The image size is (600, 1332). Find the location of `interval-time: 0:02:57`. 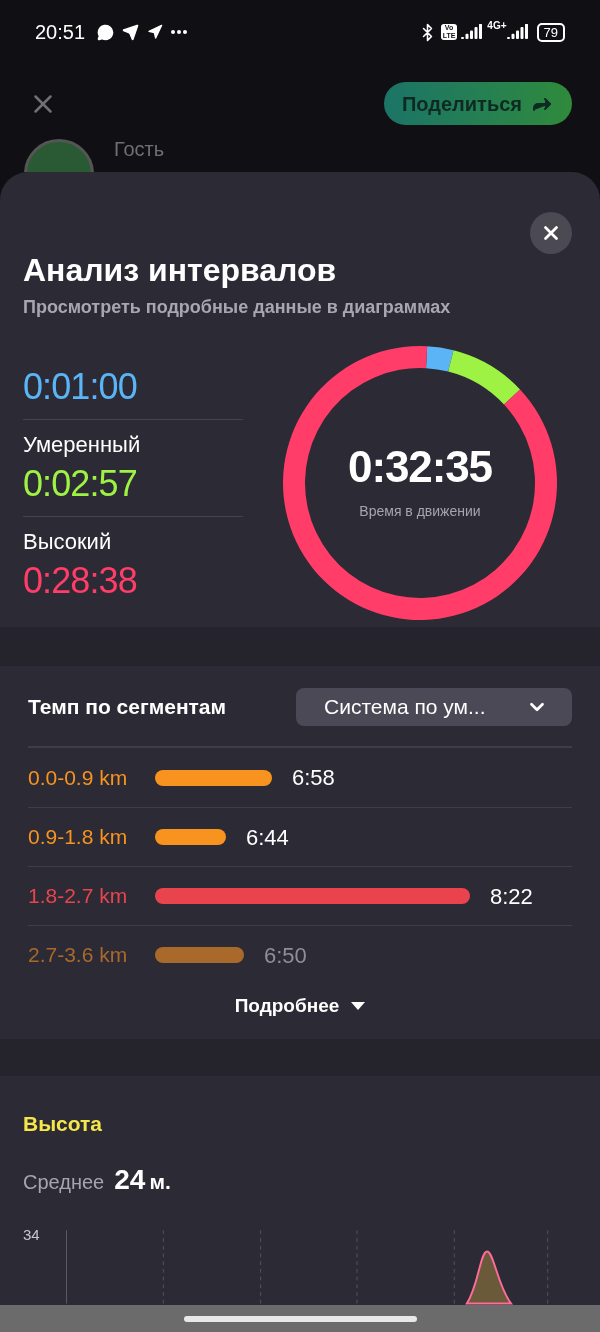

interval-time: 0:02:57 is located at coordinates (80, 483).